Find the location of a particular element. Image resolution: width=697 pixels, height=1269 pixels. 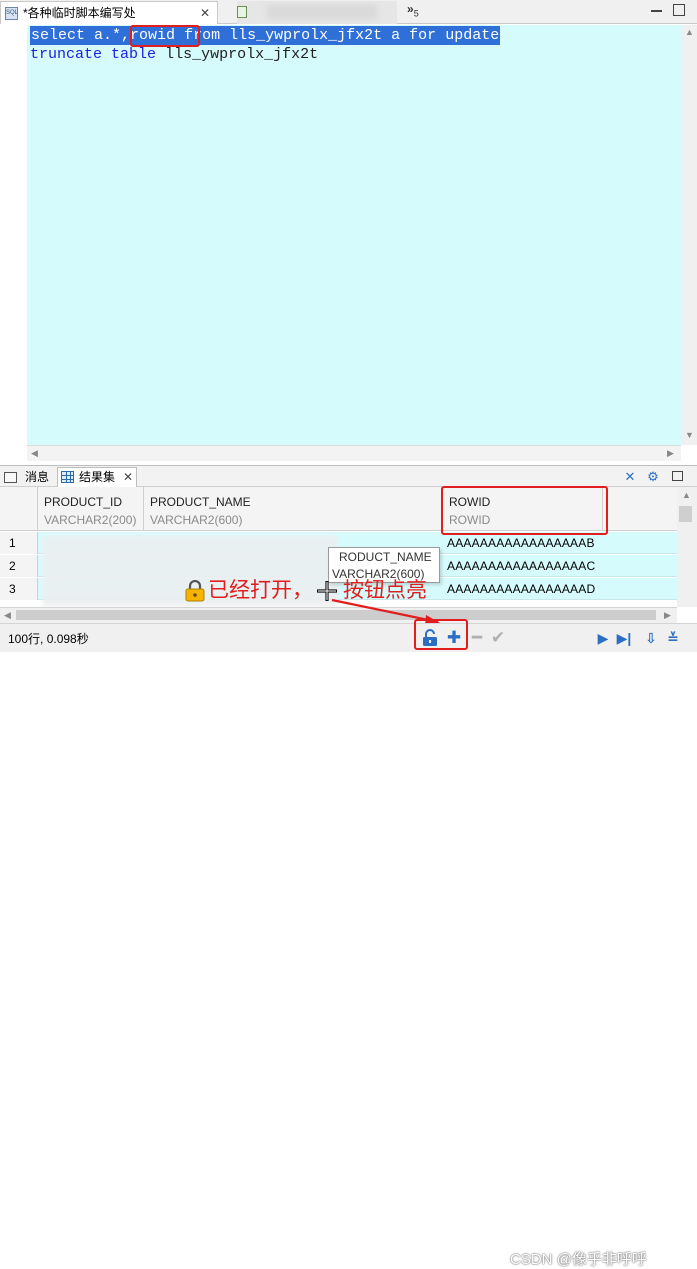

editor-tab-bar: SQL *各种临时脚本编写处 ✕ »5 is located at coordinates (348, 12).